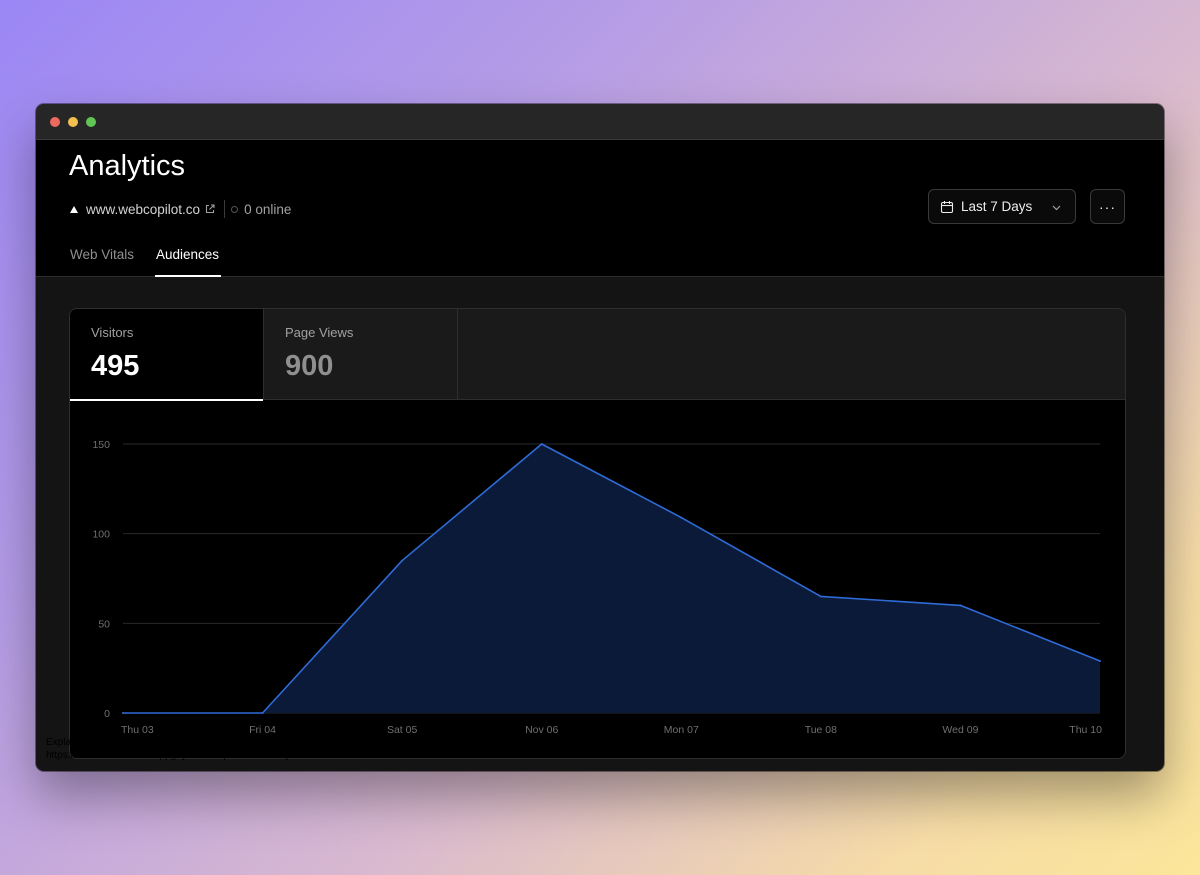  I want to click on y-tick-label: 0, so click(107, 714).